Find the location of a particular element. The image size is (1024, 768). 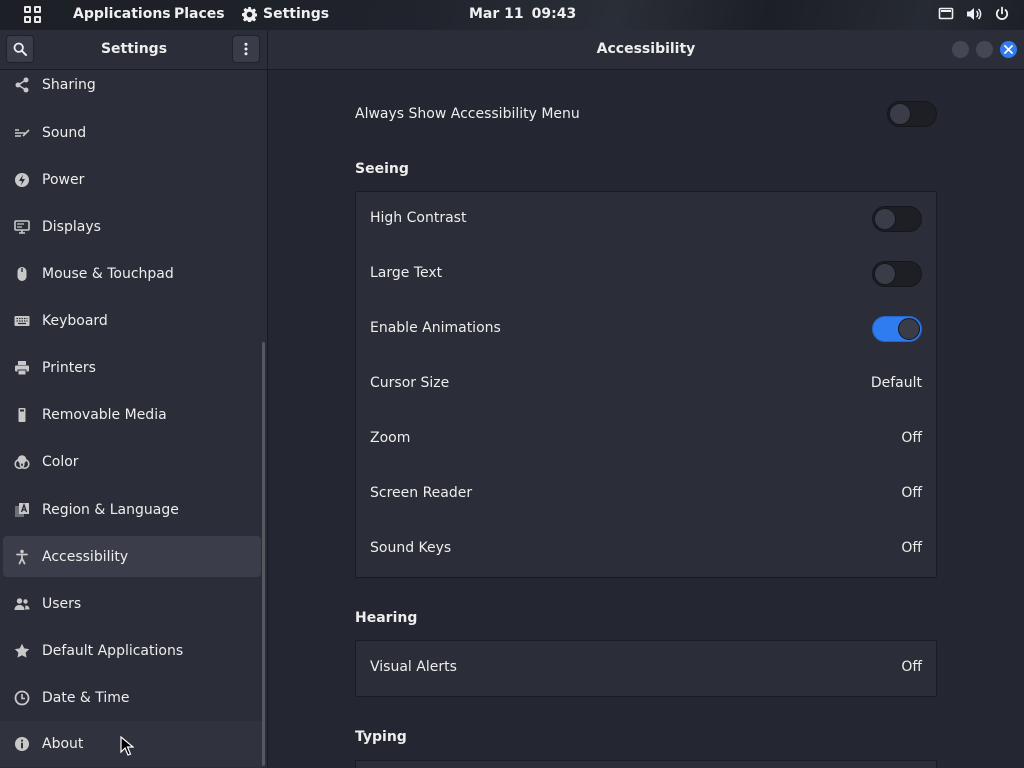

app-menu: Settings is located at coordinates (285, 14).